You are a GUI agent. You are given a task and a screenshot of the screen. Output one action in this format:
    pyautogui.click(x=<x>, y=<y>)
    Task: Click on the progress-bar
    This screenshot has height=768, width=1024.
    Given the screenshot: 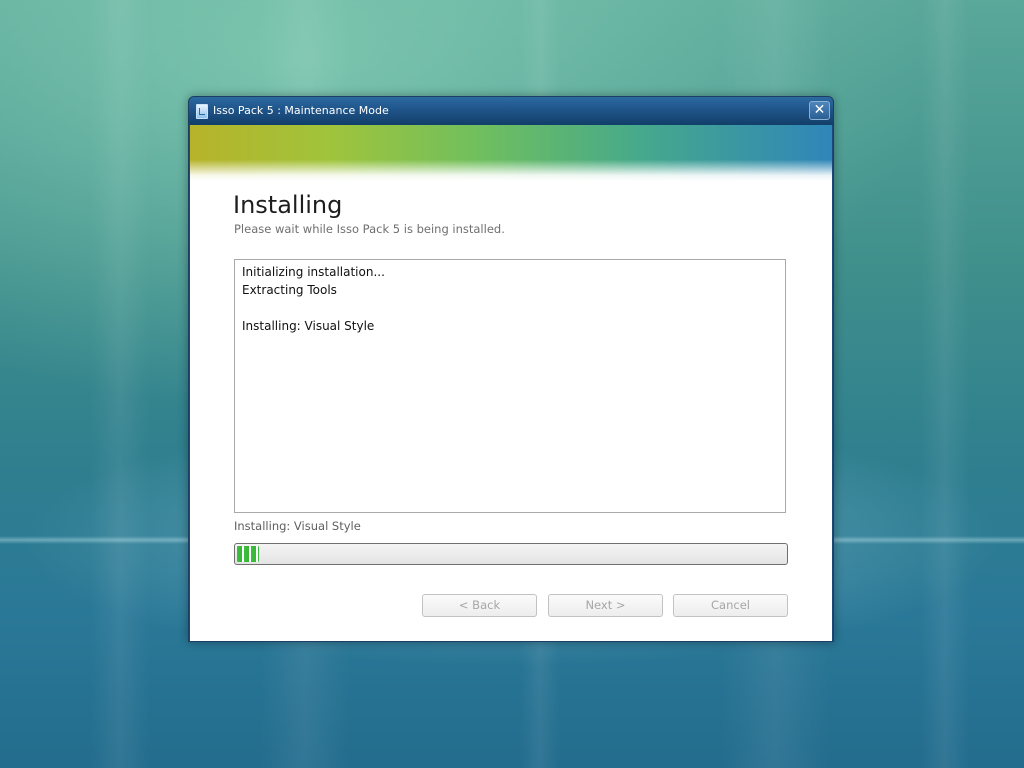 What is the action you would take?
    pyautogui.click(x=511, y=554)
    